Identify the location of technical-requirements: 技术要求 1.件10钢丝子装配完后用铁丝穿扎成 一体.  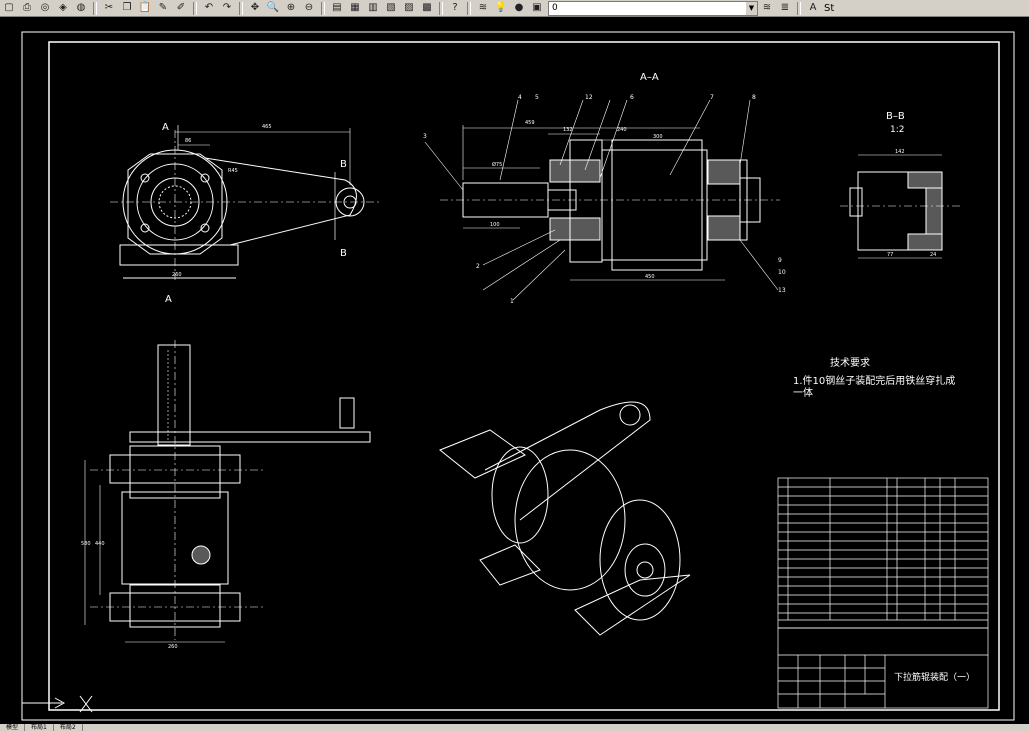
(874, 377).